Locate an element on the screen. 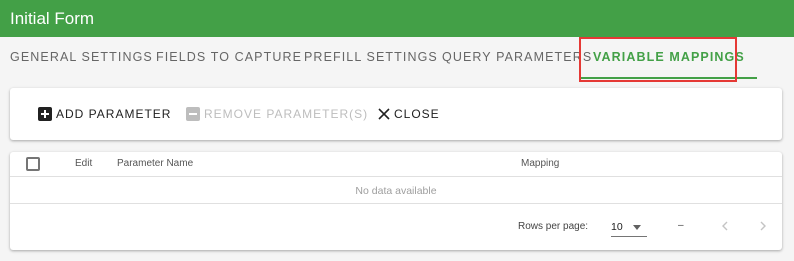  rows-per-page-select: 10 is located at coordinates (629, 227).